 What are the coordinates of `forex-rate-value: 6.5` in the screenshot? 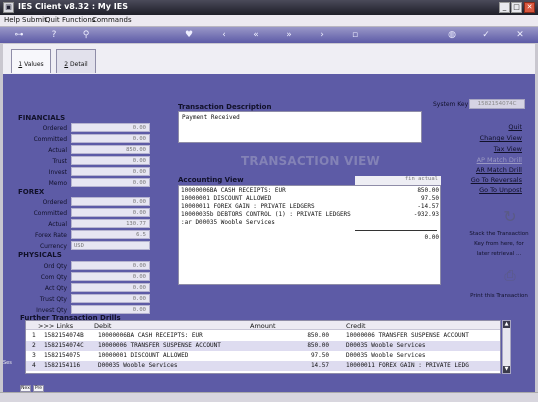 It's located at (110, 234).